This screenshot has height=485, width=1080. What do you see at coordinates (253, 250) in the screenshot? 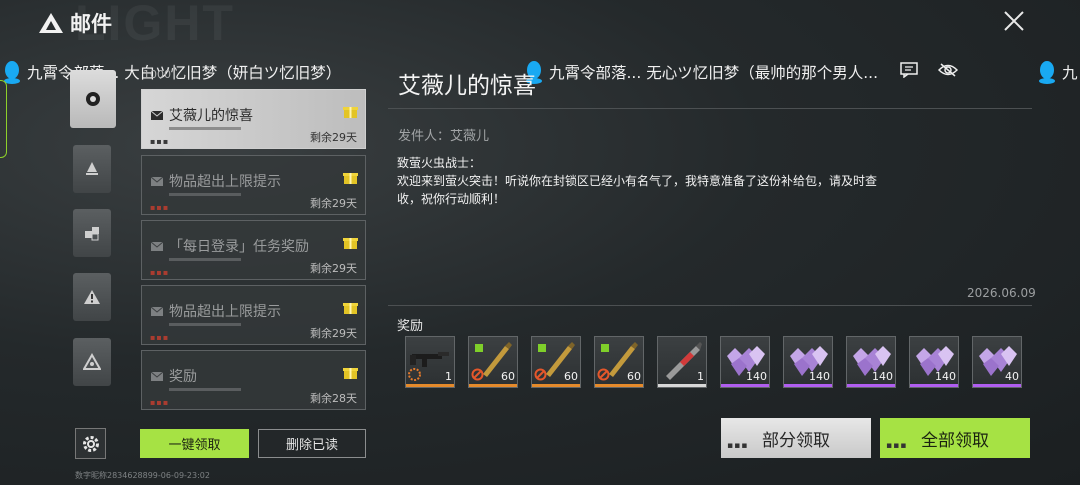
I see `mail-item: 「每日登录」任务奖励 ▪▪▪ 剩余29天` at bounding box center [253, 250].